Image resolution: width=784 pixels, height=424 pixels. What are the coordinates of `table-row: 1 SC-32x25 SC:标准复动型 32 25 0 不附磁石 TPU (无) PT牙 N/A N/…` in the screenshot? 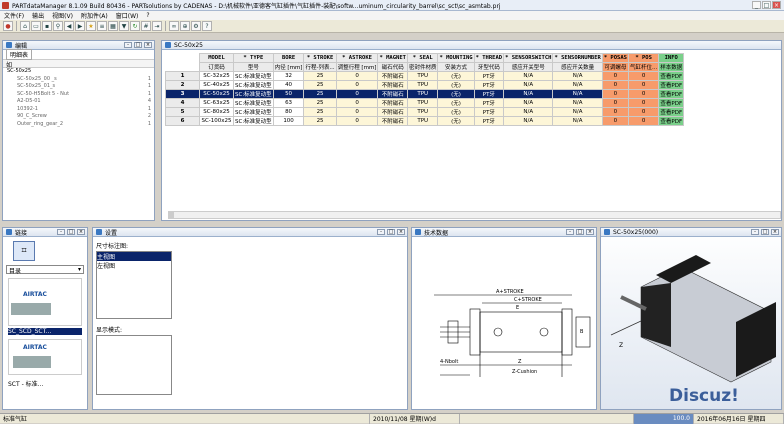 It's located at (425, 76).